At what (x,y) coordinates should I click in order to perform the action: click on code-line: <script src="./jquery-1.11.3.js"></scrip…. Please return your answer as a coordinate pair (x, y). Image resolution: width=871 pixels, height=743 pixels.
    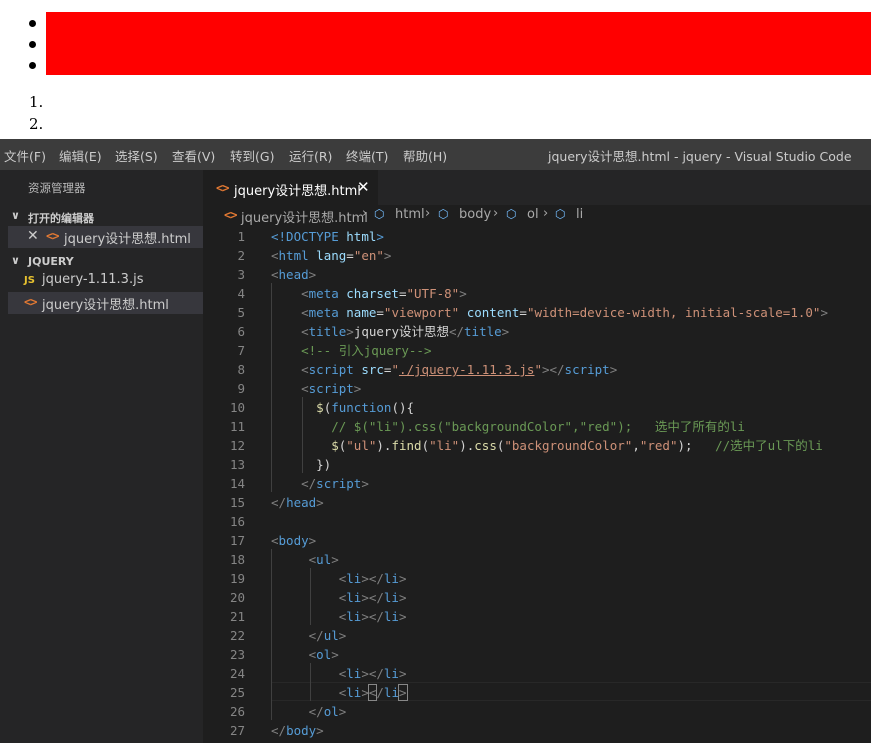
    Looking at the image, I should click on (444, 369).